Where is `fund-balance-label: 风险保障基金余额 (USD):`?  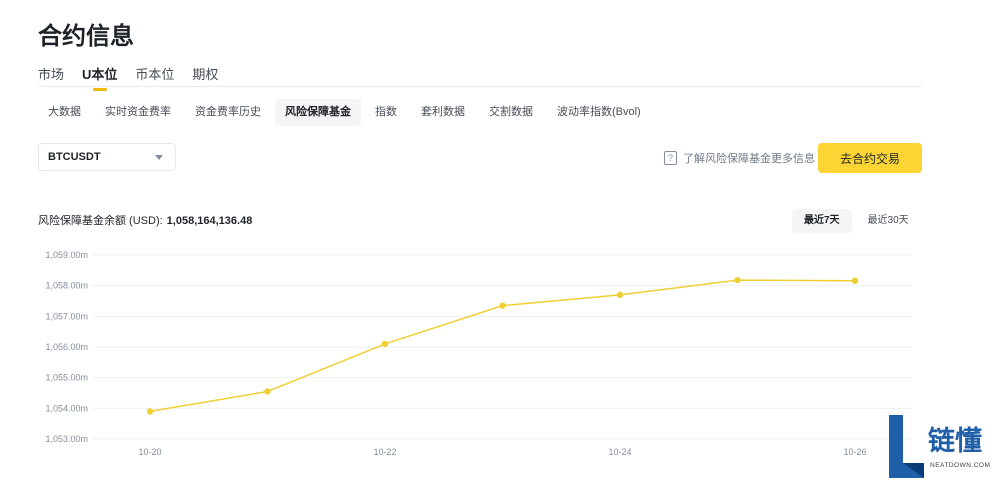
fund-balance-label: 风险保障基金余额 (USD): is located at coordinates (100, 221).